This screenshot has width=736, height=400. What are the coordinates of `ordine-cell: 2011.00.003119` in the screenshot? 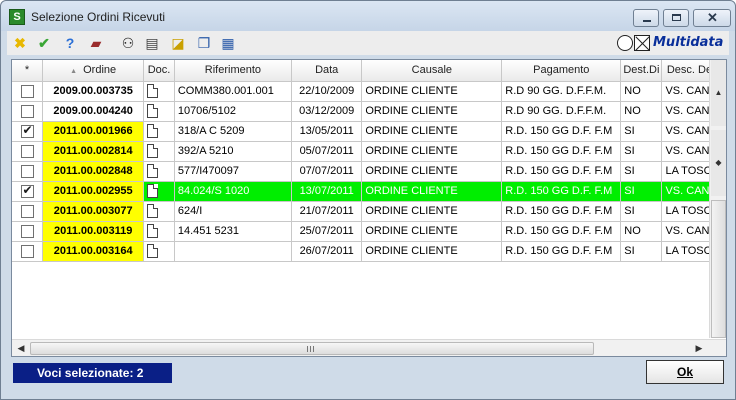 It's located at (93, 231).